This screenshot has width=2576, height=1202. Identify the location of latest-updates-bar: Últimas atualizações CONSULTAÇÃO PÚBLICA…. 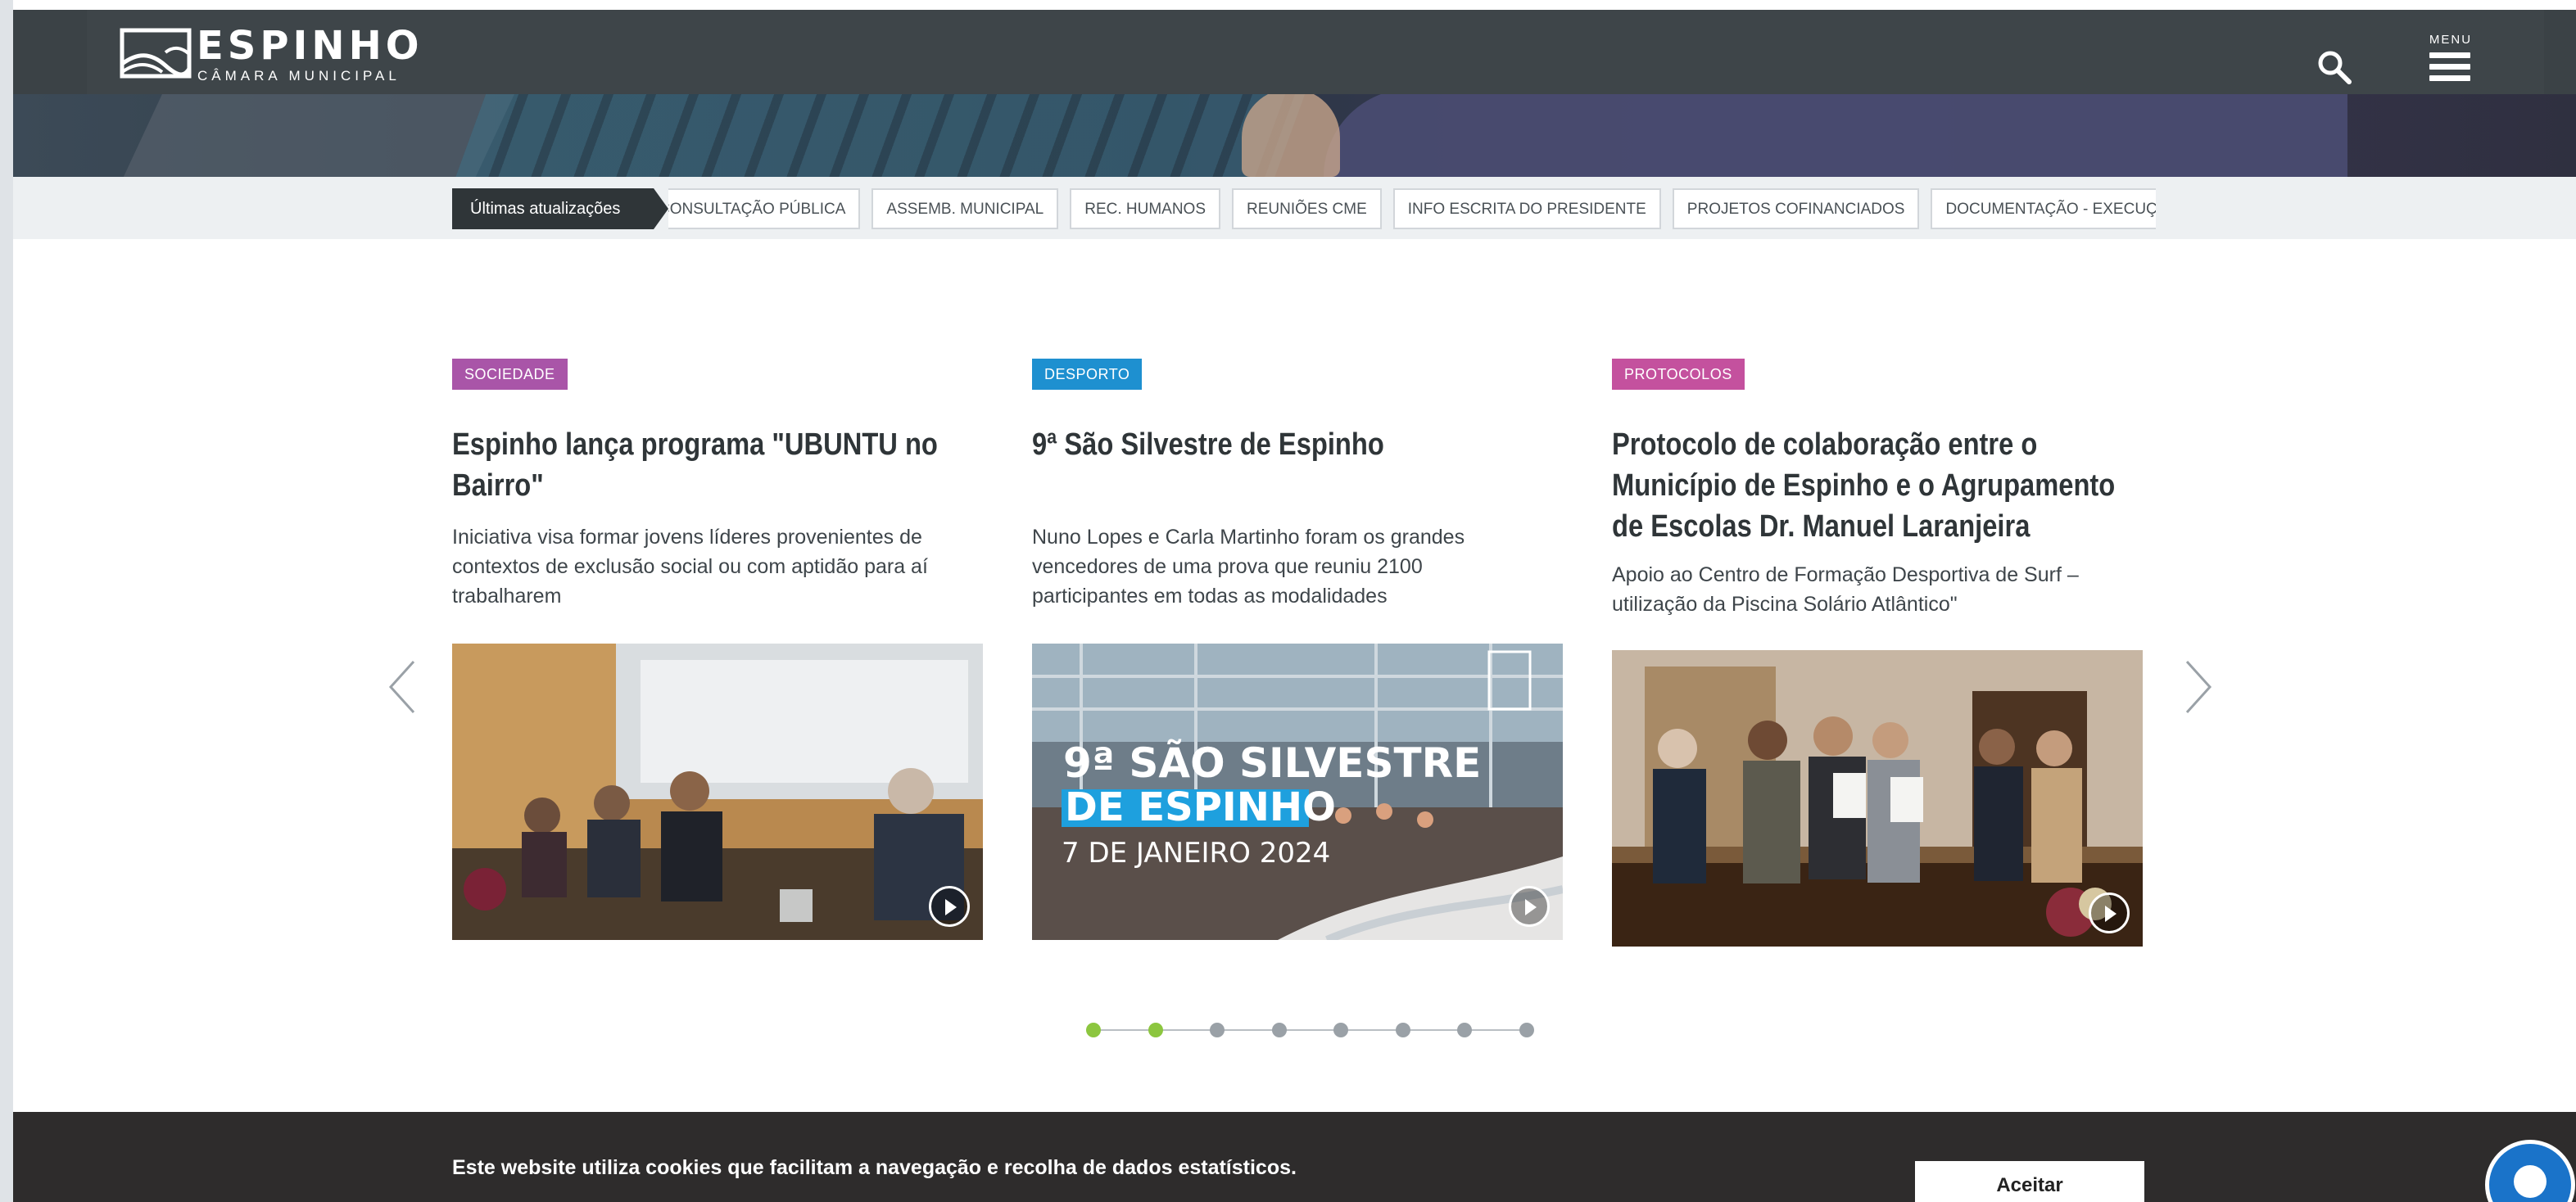
(1294, 208).